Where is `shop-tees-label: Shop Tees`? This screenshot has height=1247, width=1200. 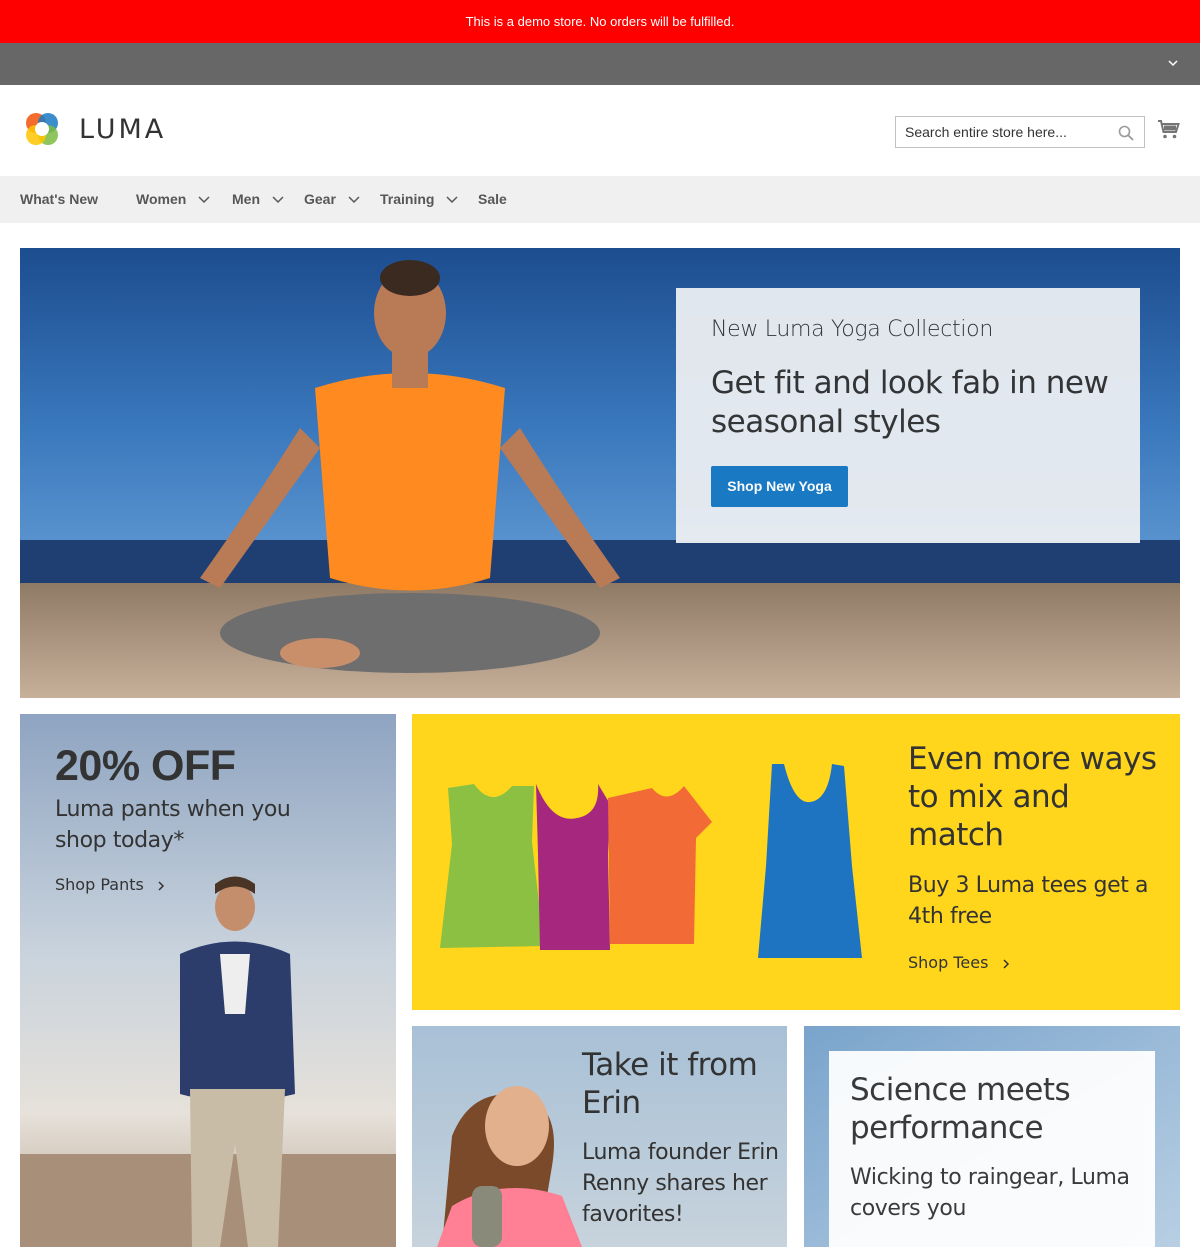 shop-tees-label: Shop Tees is located at coordinates (948, 962).